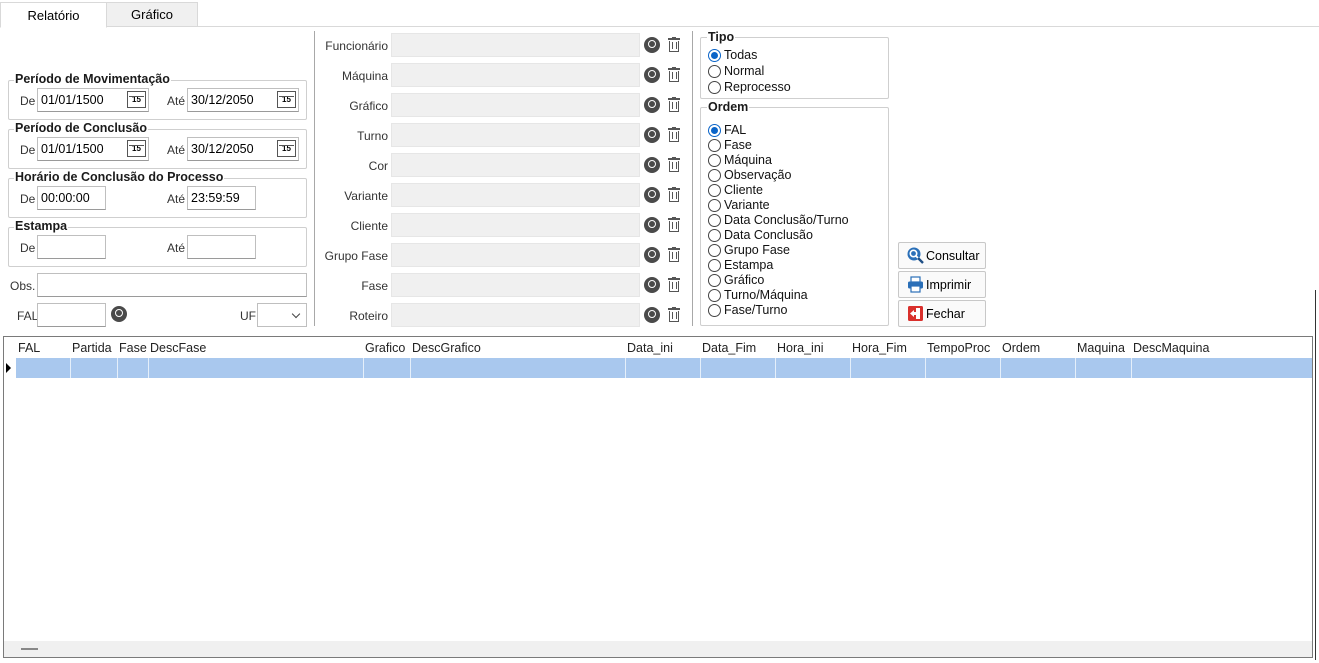 The width and height of the screenshot is (1319, 663). What do you see at coordinates (744, 280) in the screenshot?
I see `ordem-option-label: Gráfico` at bounding box center [744, 280].